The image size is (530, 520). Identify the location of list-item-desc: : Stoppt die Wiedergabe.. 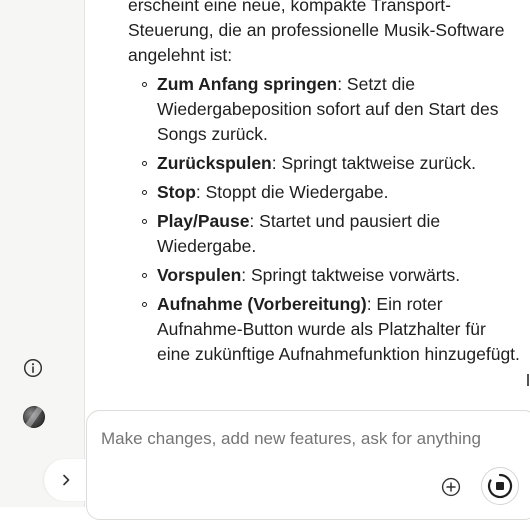
(292, 192).